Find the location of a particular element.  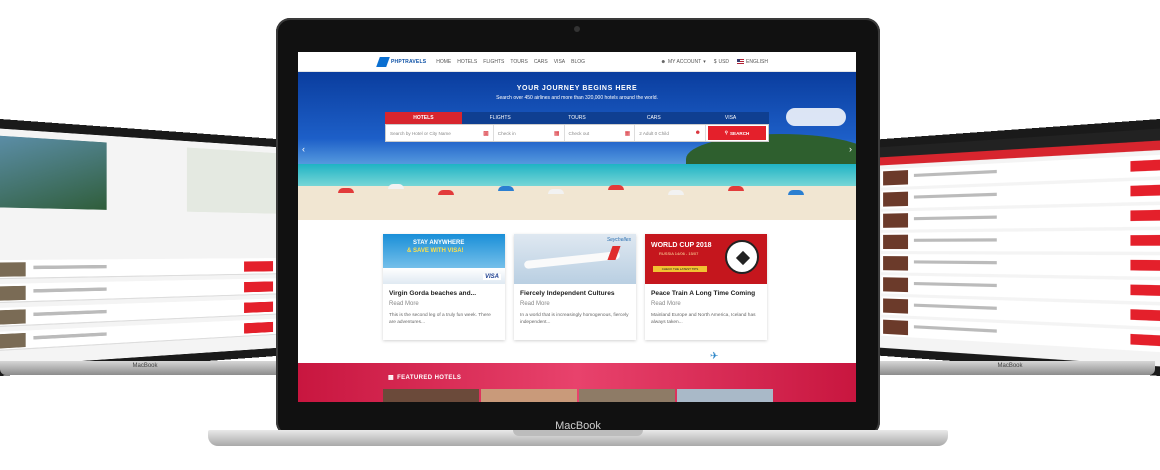

search-button: ⚲ SEARCH is located at coordinates (736, 133).